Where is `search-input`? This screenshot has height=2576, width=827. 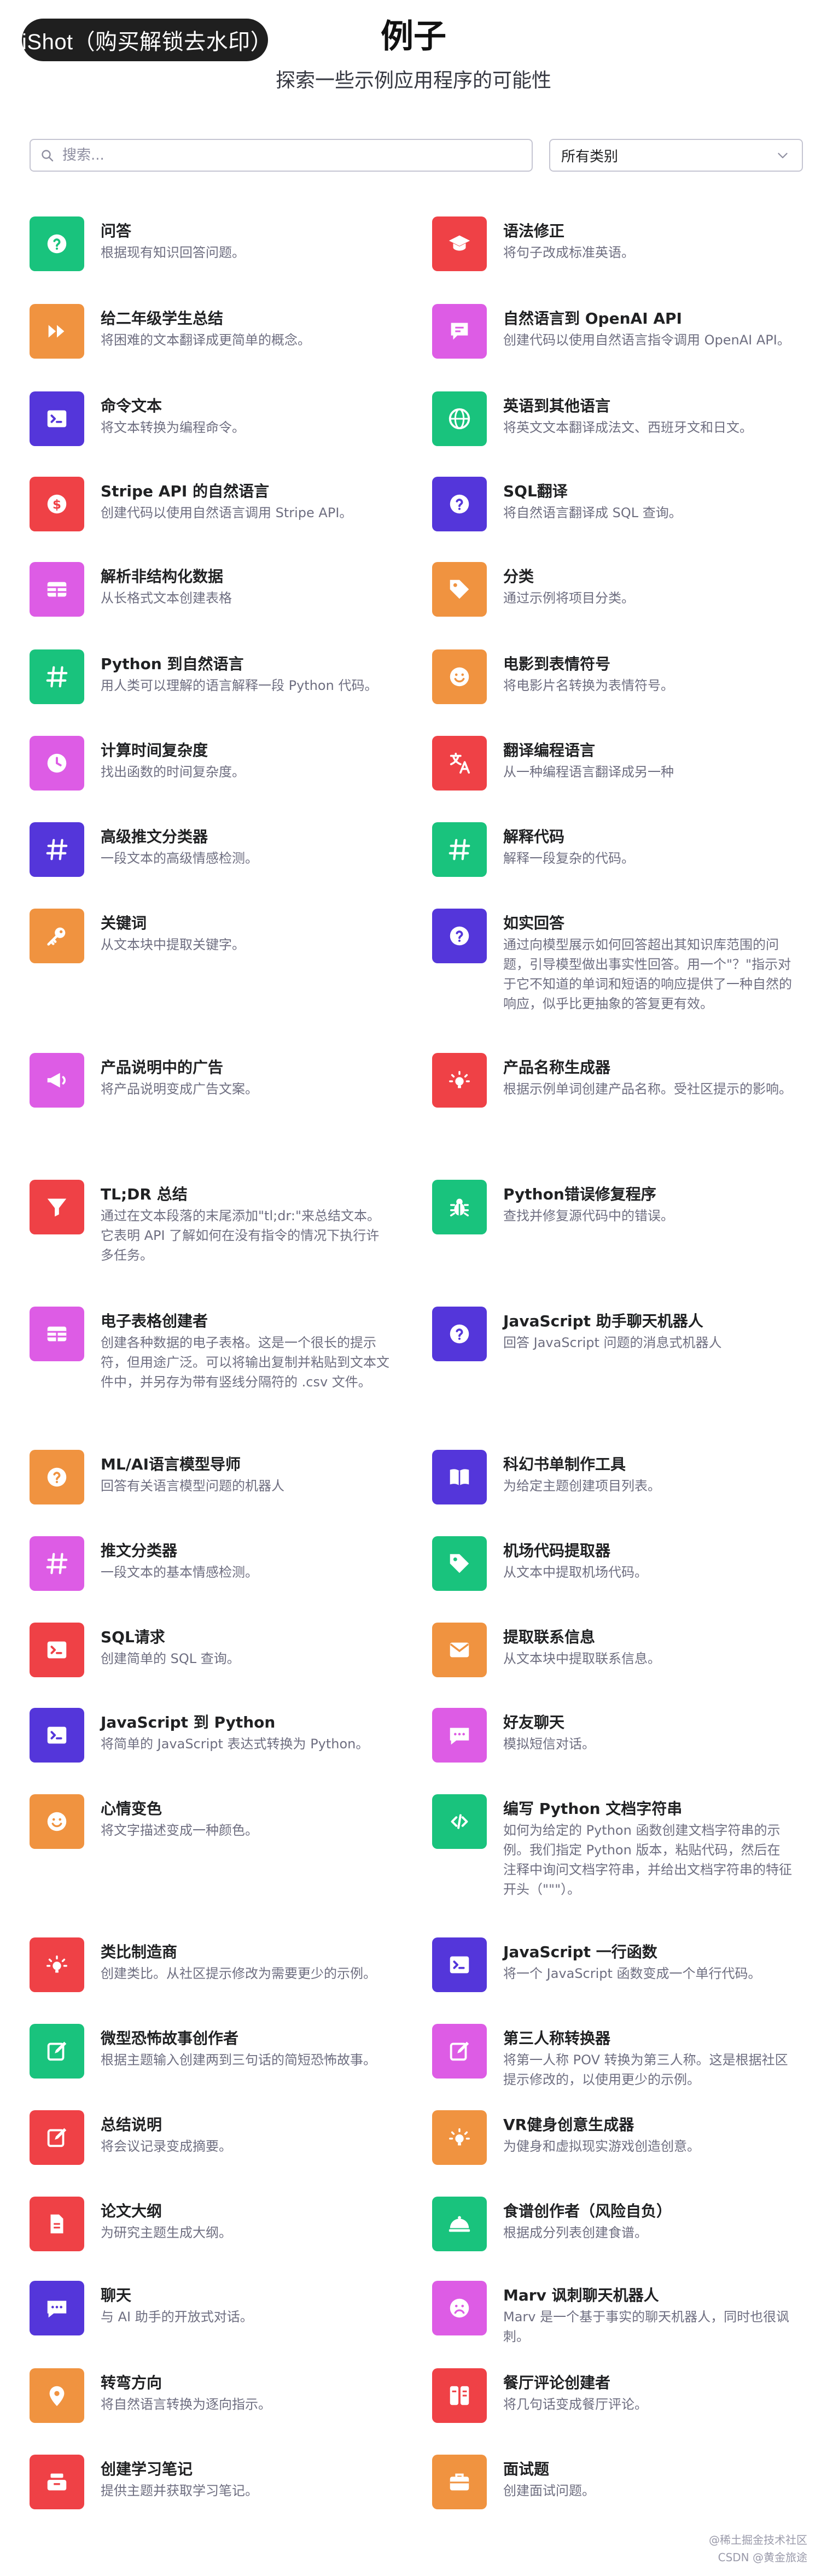 search-input is located at coordinates (292, 156).